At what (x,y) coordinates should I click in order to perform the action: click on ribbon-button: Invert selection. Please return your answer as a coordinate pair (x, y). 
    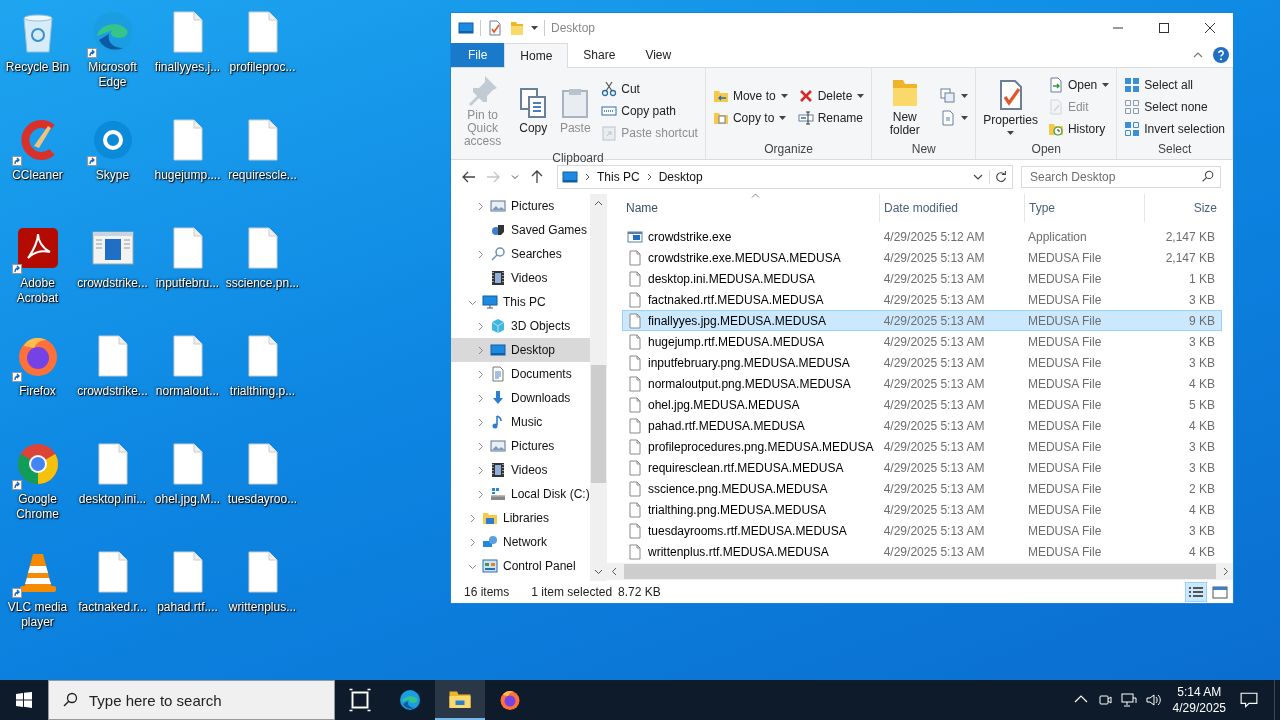
    Looking at the image, I should click on (1174, 128).